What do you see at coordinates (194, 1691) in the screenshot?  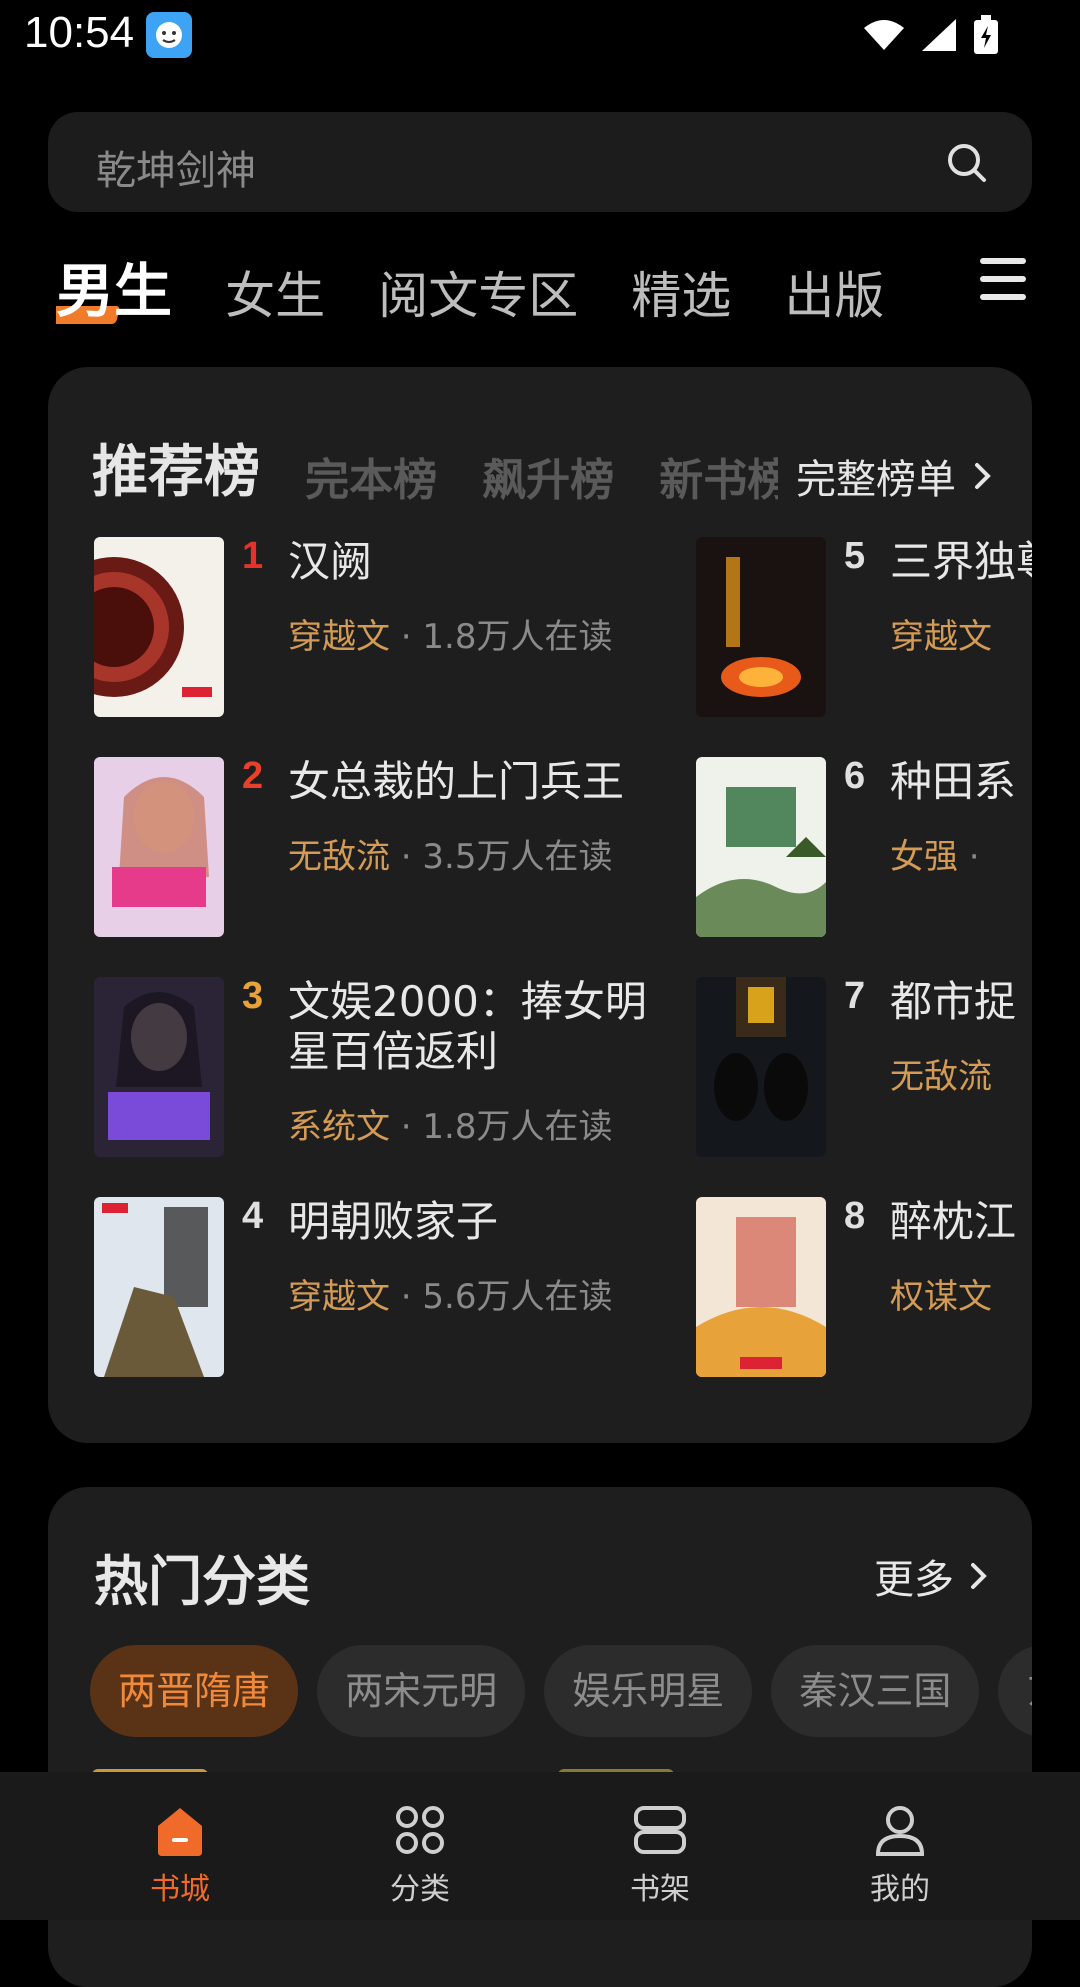 I see `chip-category: 两晋隋唐` at bounding box center [194, 1691].